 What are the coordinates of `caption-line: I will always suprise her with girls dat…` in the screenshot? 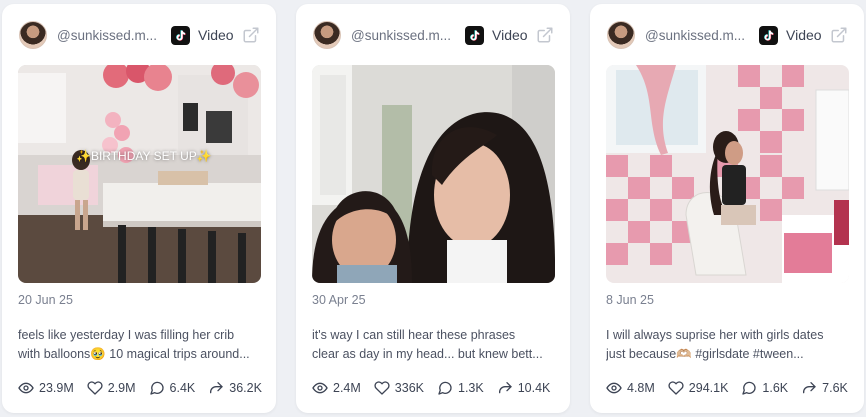 It's located at (715, 335).